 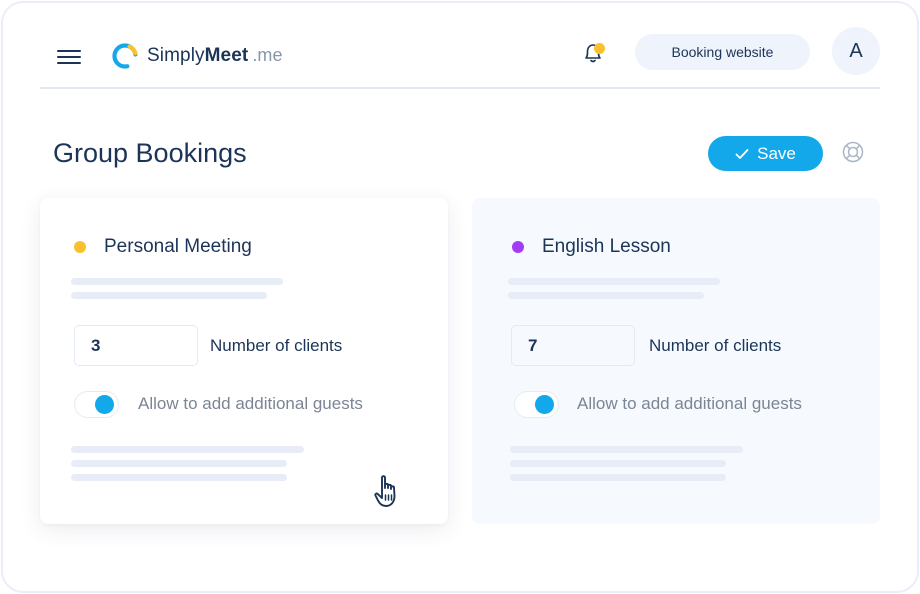 I want to click on user-avatar: A, so click(x=856, y=51).